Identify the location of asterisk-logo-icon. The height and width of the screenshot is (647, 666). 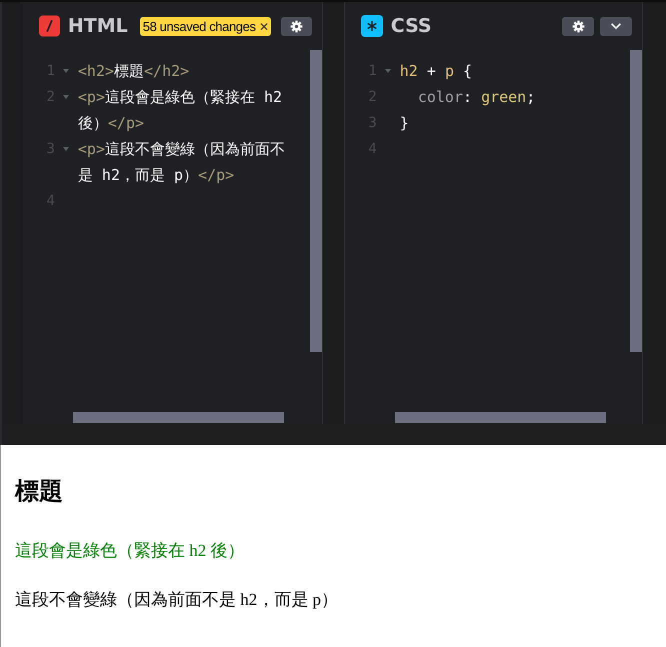
(371, 26).